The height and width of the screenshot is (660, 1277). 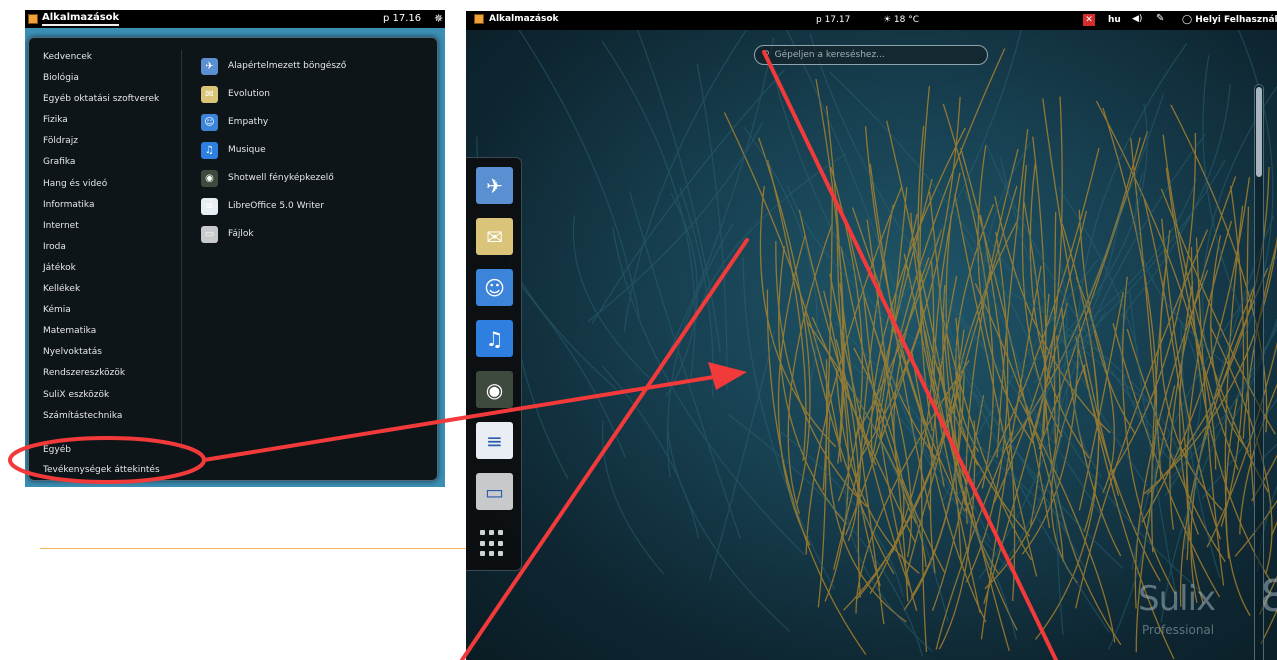 I want to click on category-item: Biológia, so click(x=113, y=78).